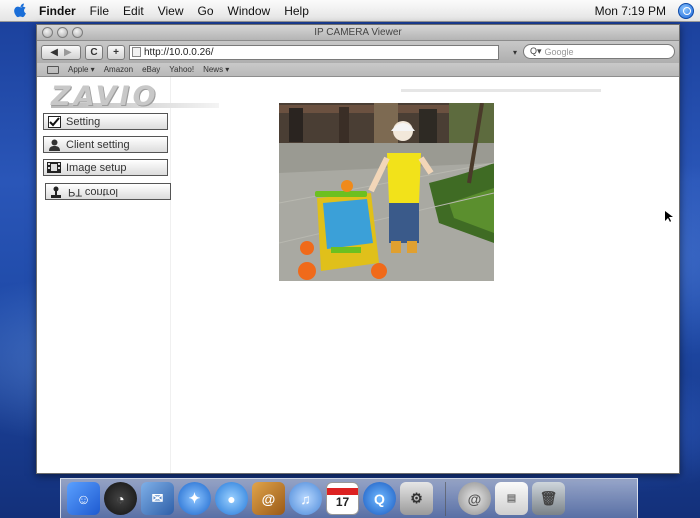 This screenshot has height=518, width=700. I want to click on dock: ☺ ◔ ✉ ✦ ● @ ♫ 17 Q ⚙ @ ▤ 🗑, so click(349, 498).